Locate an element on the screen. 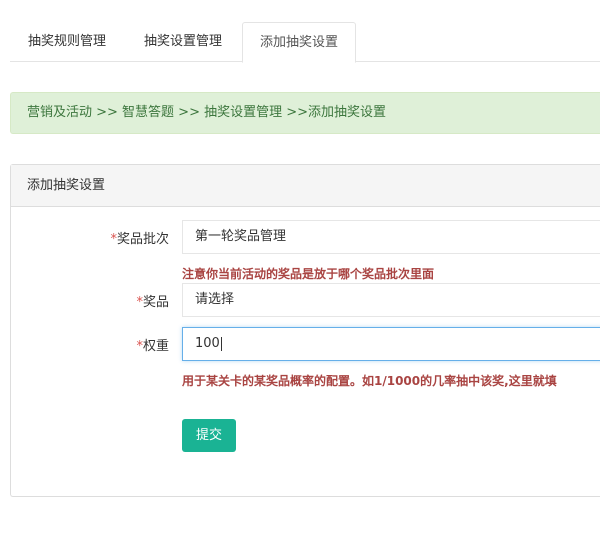  tab-label: 抽奖规则管理 is located at coordinates (66, 41).